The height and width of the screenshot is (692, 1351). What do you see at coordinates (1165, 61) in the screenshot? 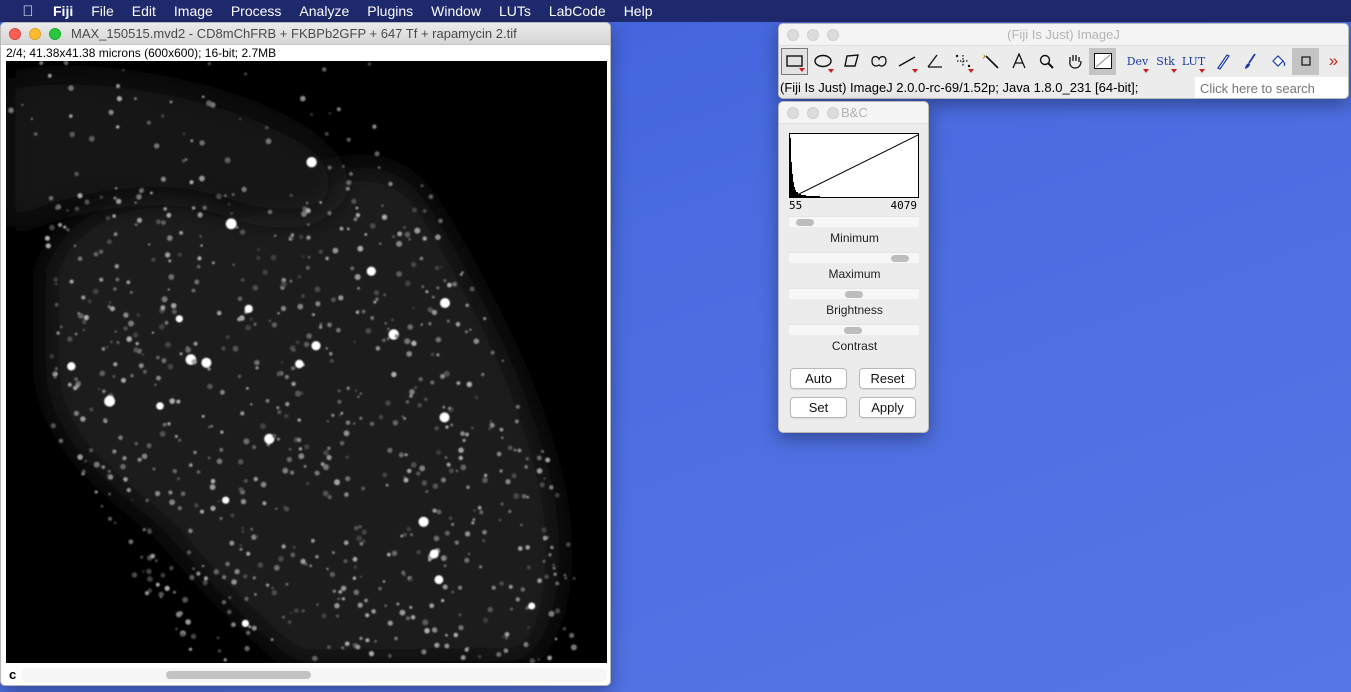
I see `stk-tool: Stk` at bounding box center [1165, 61].